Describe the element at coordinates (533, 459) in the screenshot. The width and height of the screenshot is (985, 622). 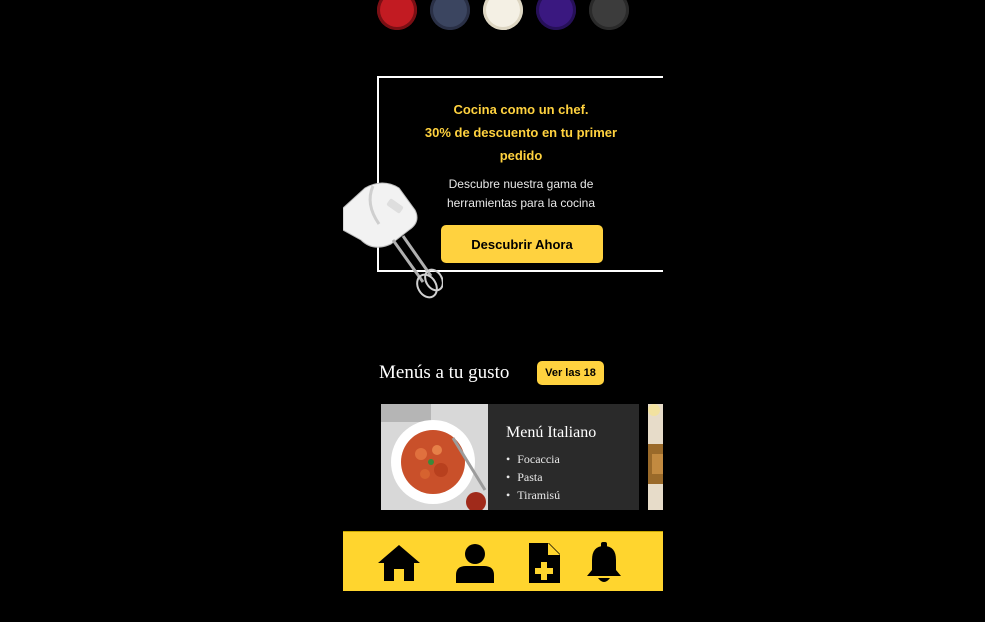
I see `menu-item: Focaccia` at that location.